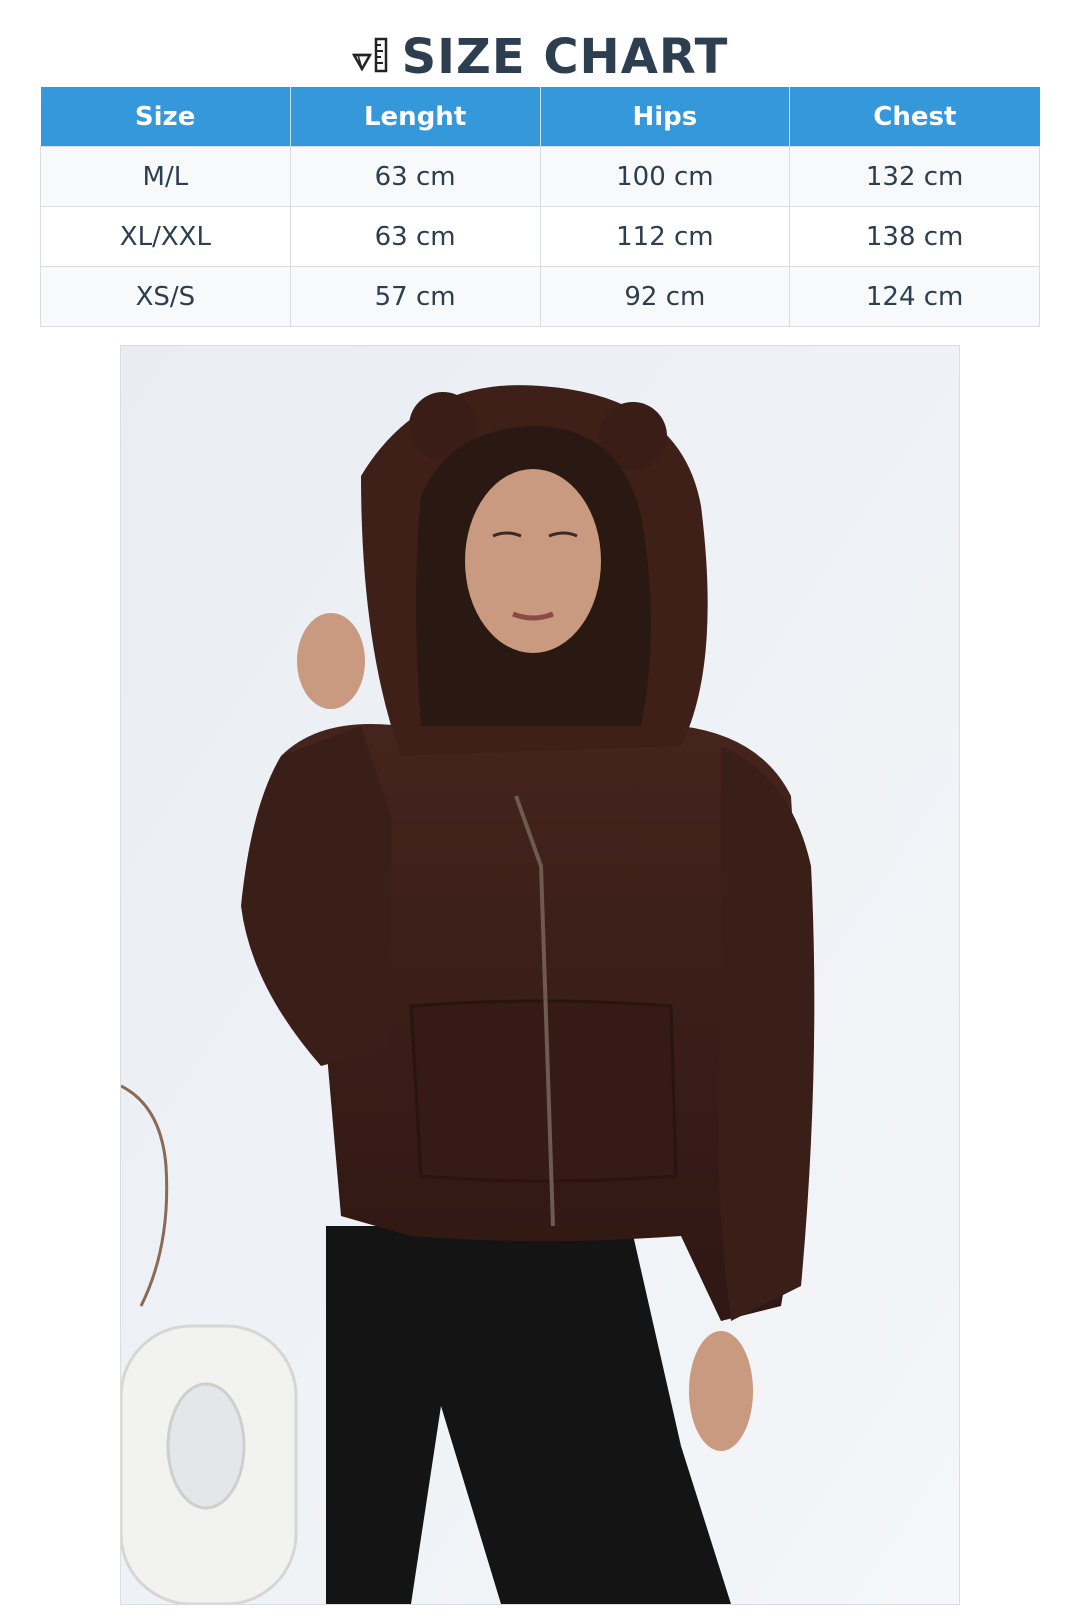  I want to click on size-cell: XS/S, so click(165, 296).